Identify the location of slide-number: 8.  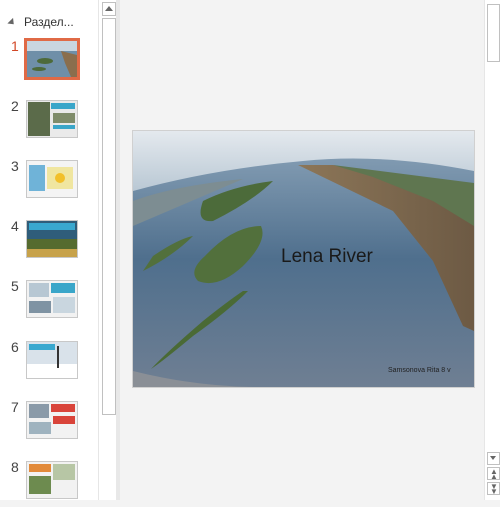
(15, 467).